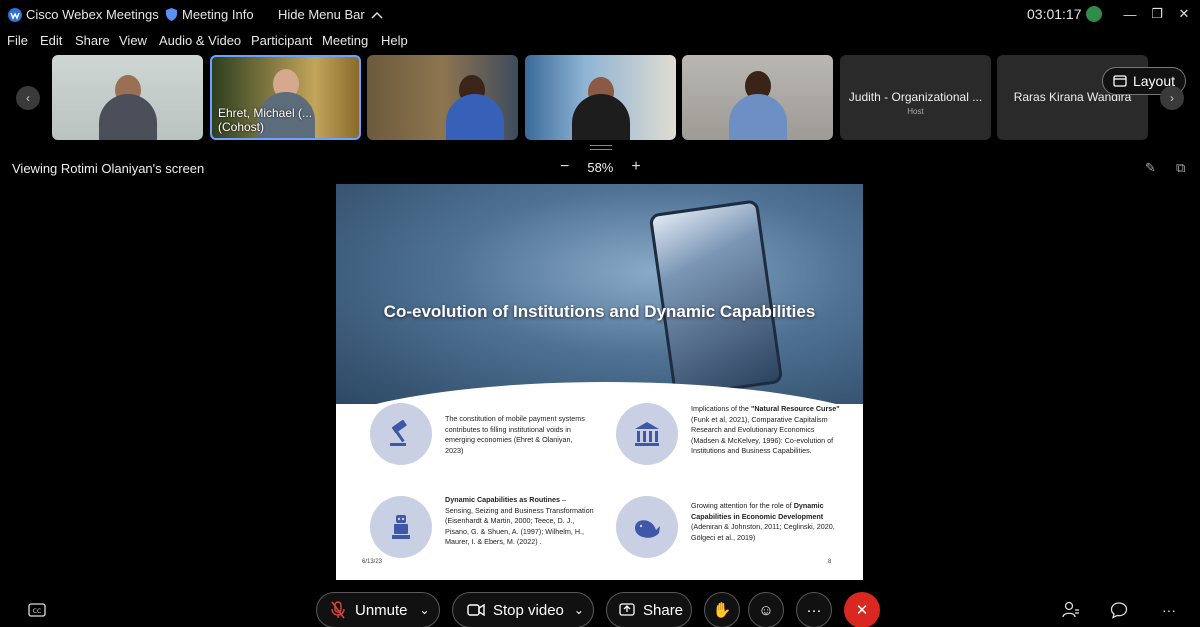 The height and width of the screenshot is (627, 1200). I want to click on menu-participant: Participant, so click(281, 40).